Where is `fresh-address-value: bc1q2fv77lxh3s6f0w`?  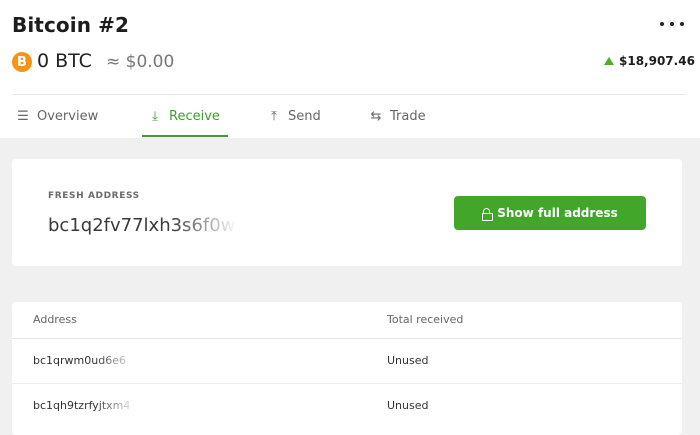 fresh-address-value: bc1q2fv77lxh3s6f0w is located at coordinates (143, 225).